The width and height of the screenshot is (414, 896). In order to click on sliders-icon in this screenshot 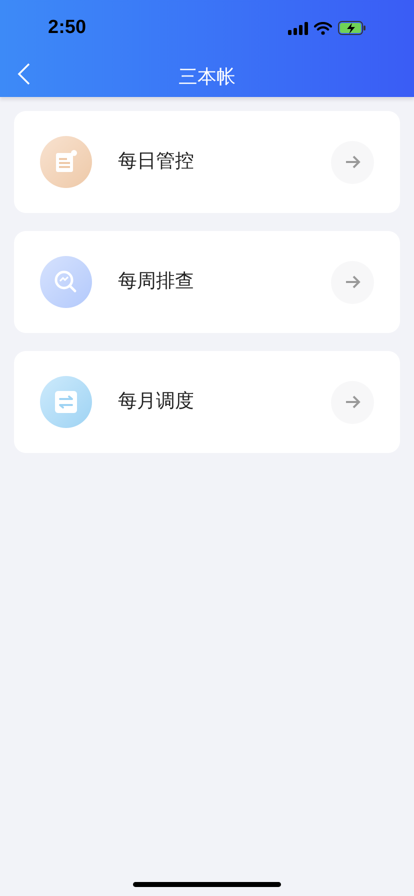, I will do `click(66, 402)`.